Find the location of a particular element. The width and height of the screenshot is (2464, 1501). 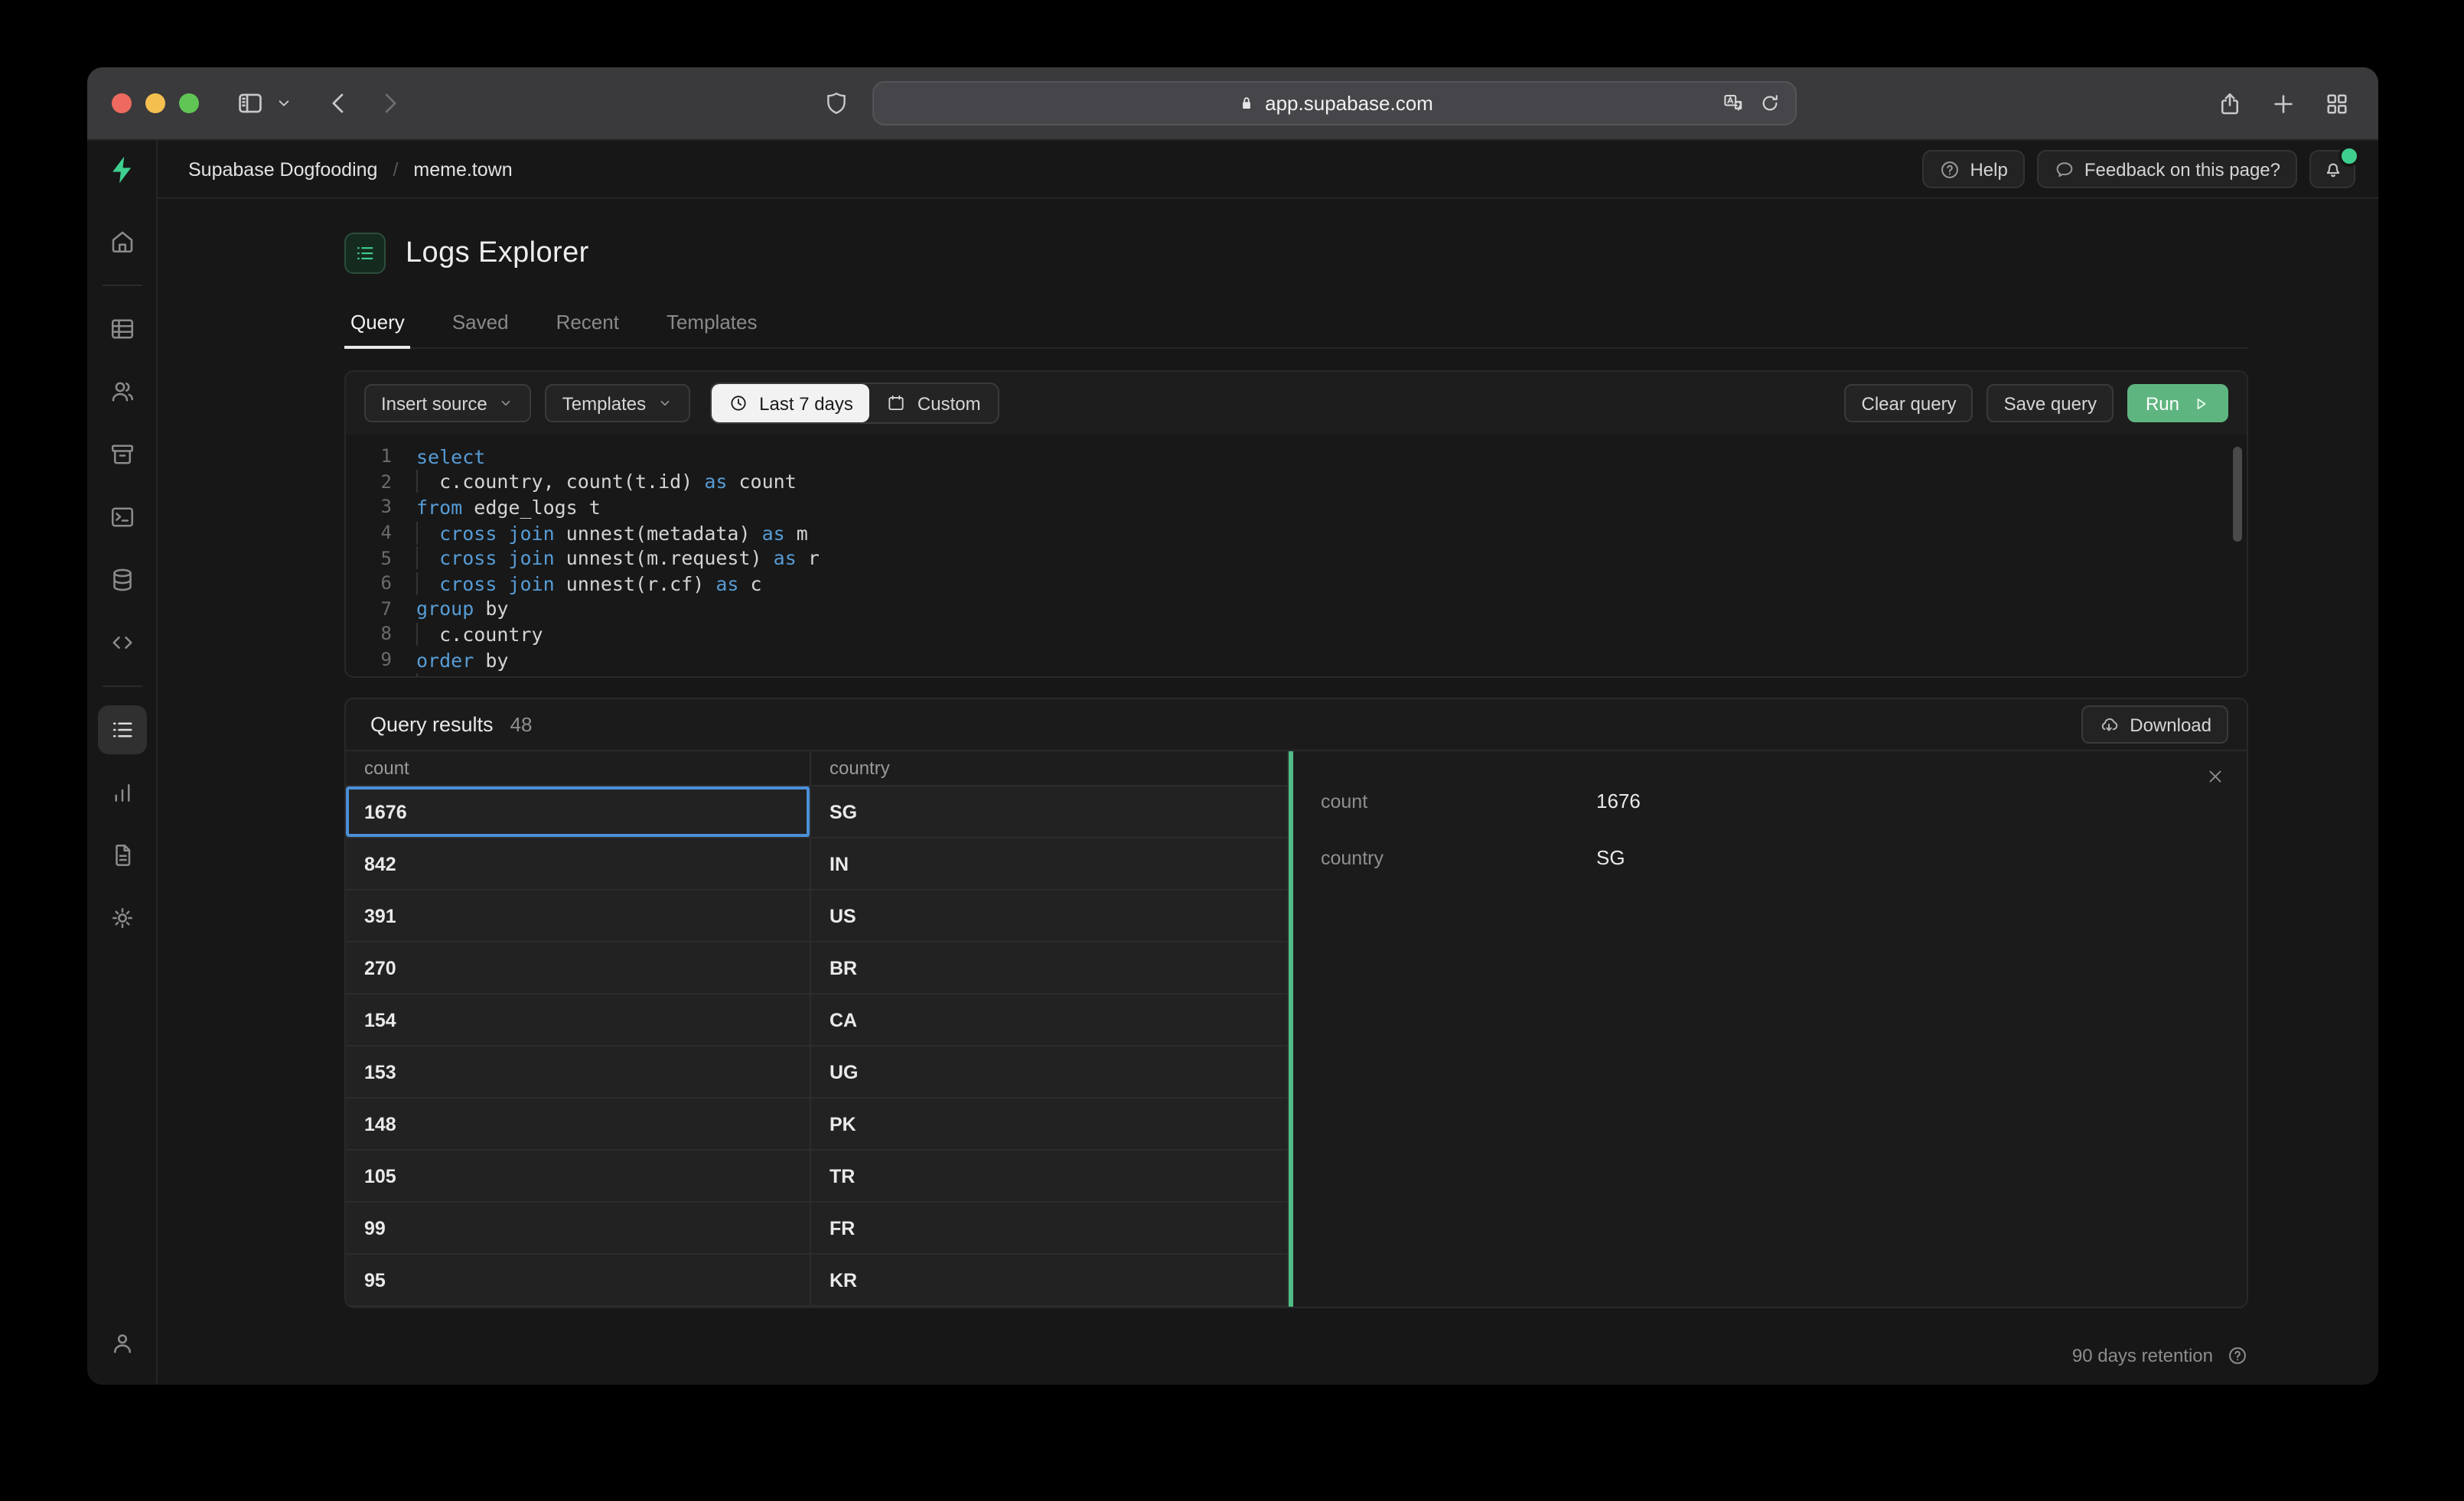

cell-country: CA is located at coordinates (1050, 1020).